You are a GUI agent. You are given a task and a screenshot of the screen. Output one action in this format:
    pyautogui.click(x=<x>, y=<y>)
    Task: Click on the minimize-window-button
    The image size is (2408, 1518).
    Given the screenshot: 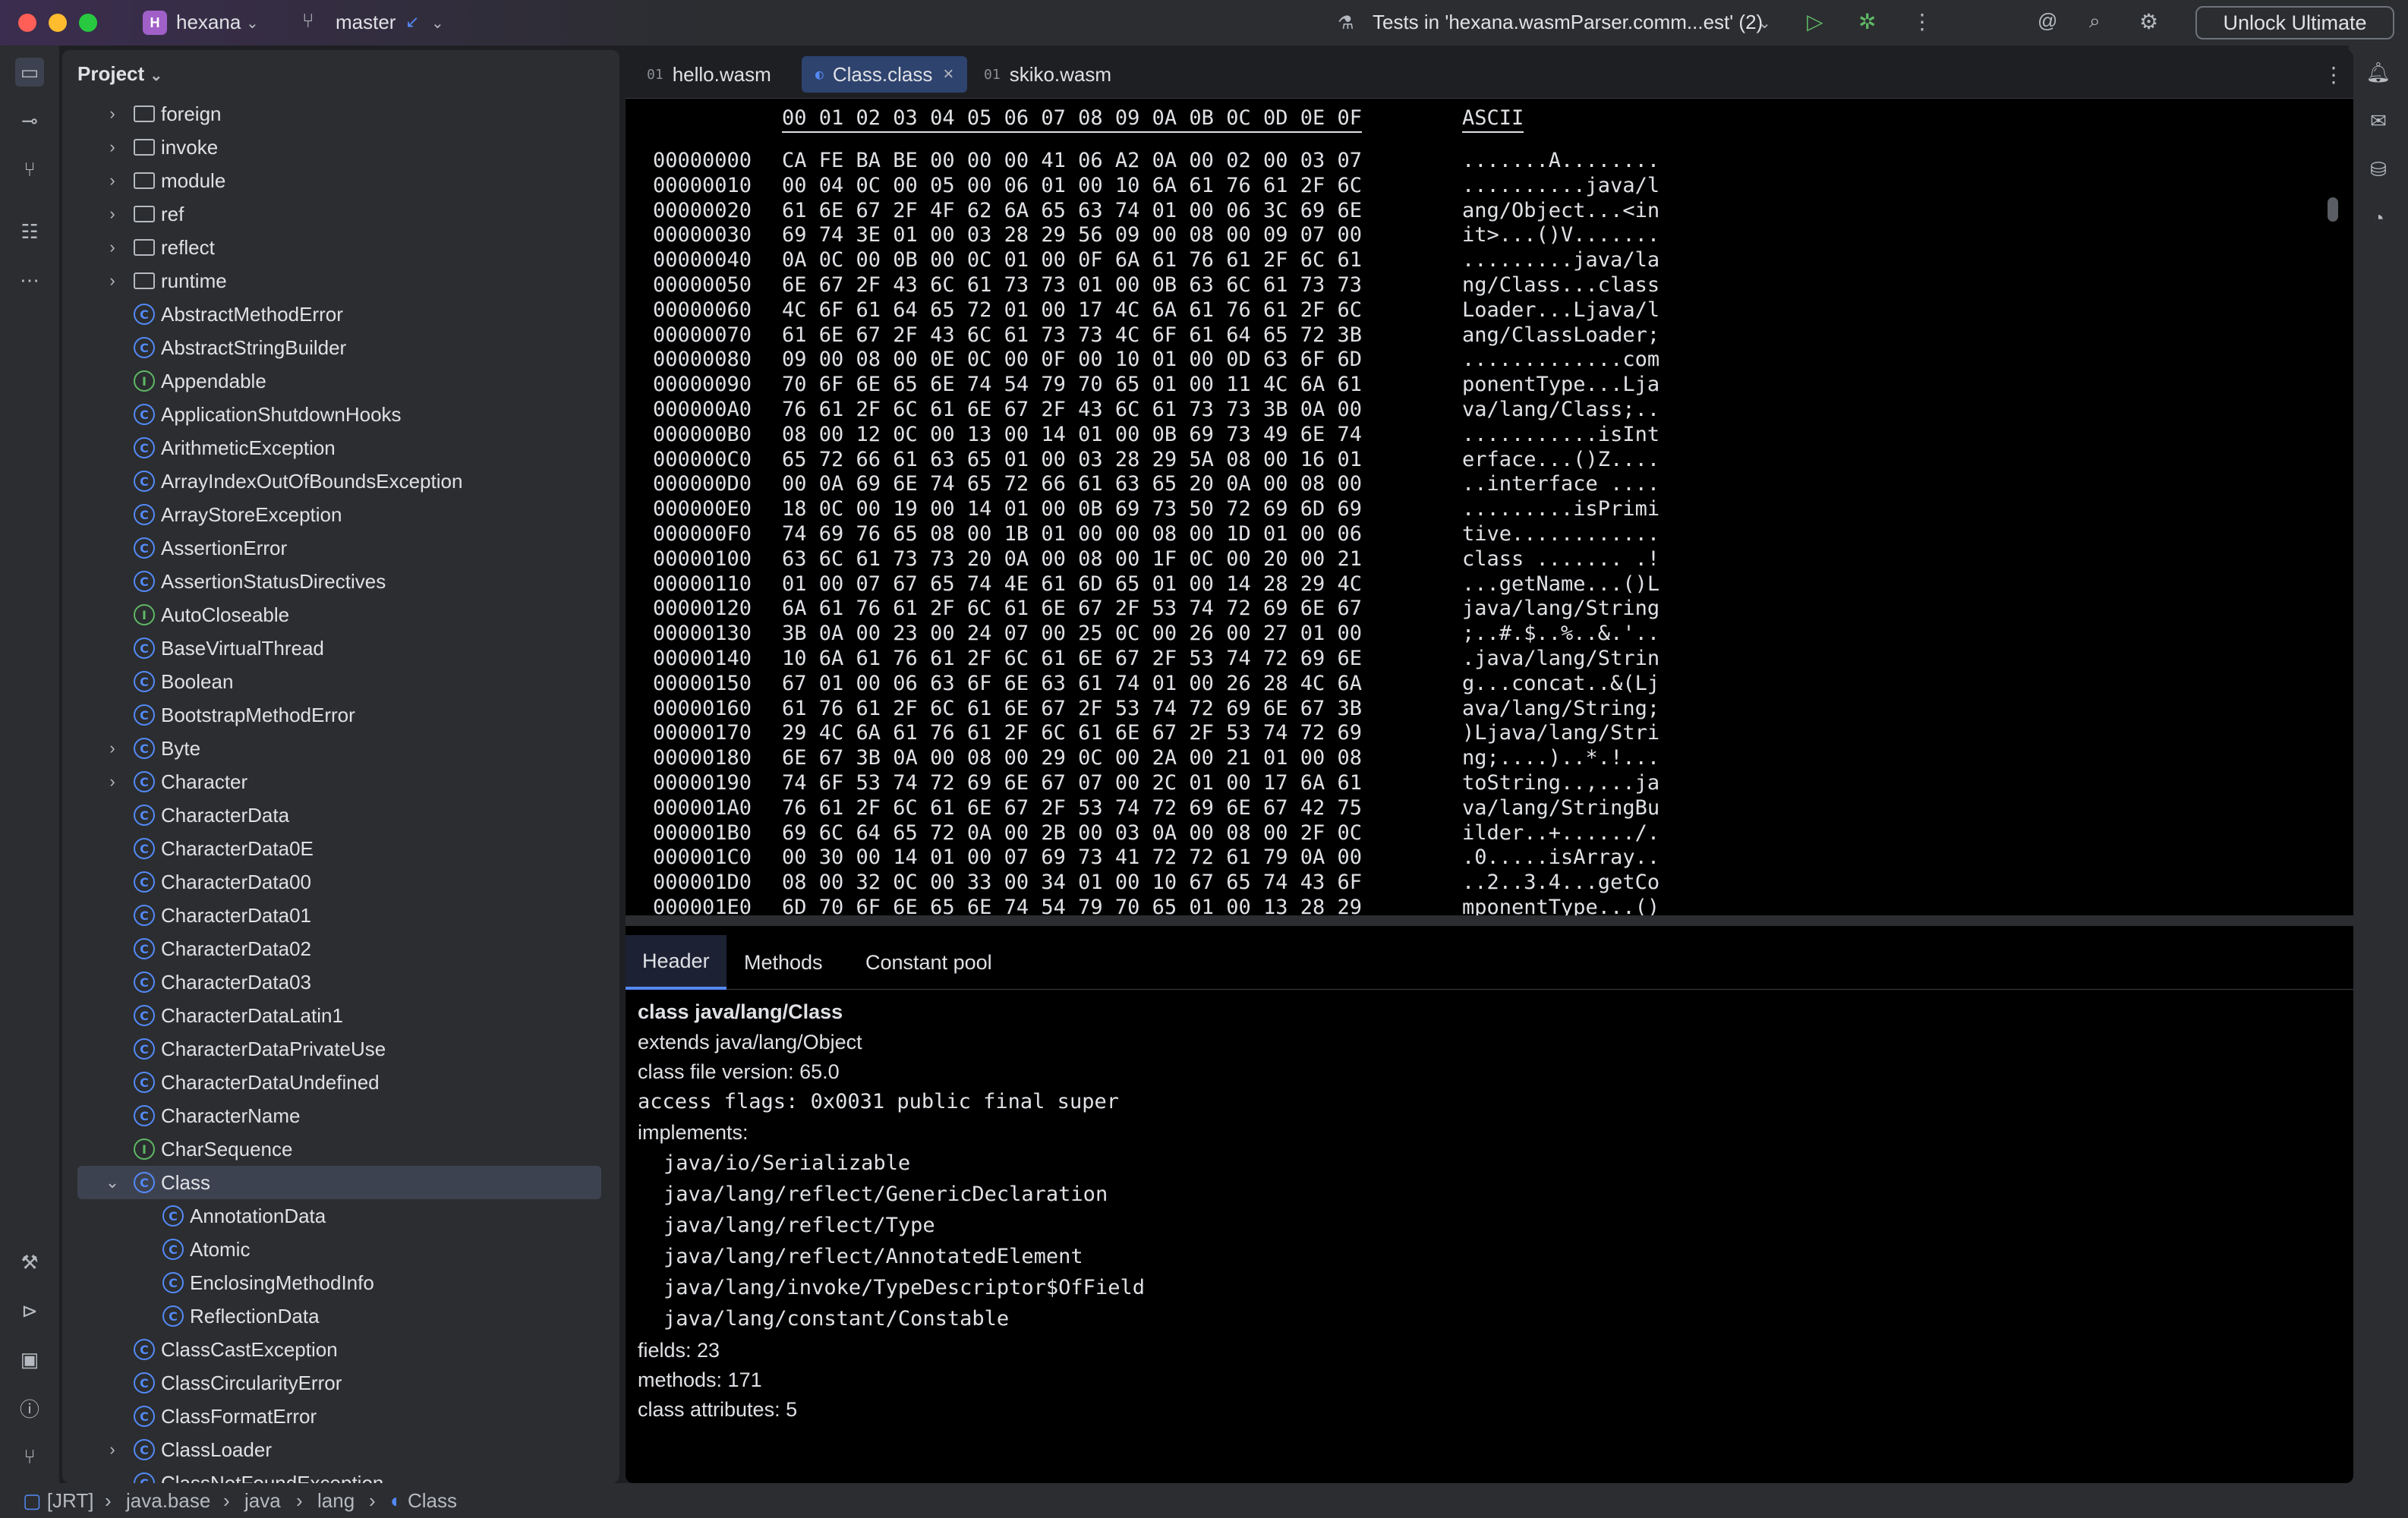 What is the action you would take?
    pyautogui.click(x=58, y=23)
    